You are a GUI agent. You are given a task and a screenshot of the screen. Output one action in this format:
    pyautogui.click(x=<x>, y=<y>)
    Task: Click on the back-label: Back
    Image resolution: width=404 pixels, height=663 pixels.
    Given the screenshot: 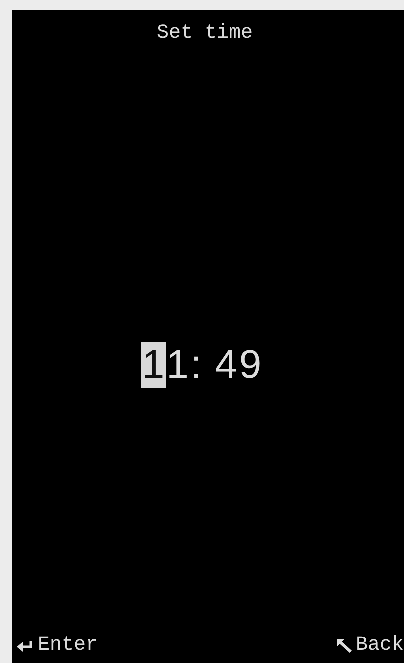 What is the action you would take?
    pyautogui.click(x=380, y=645)
    